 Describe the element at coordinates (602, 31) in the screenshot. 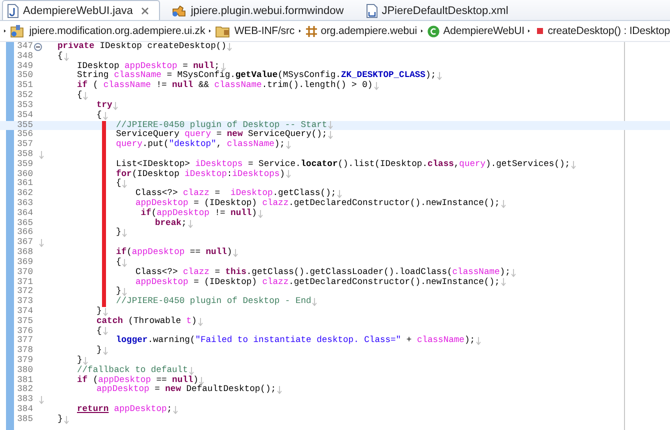

I see `breadcrumb-item: createDesktop() : IDesktop` at that location.